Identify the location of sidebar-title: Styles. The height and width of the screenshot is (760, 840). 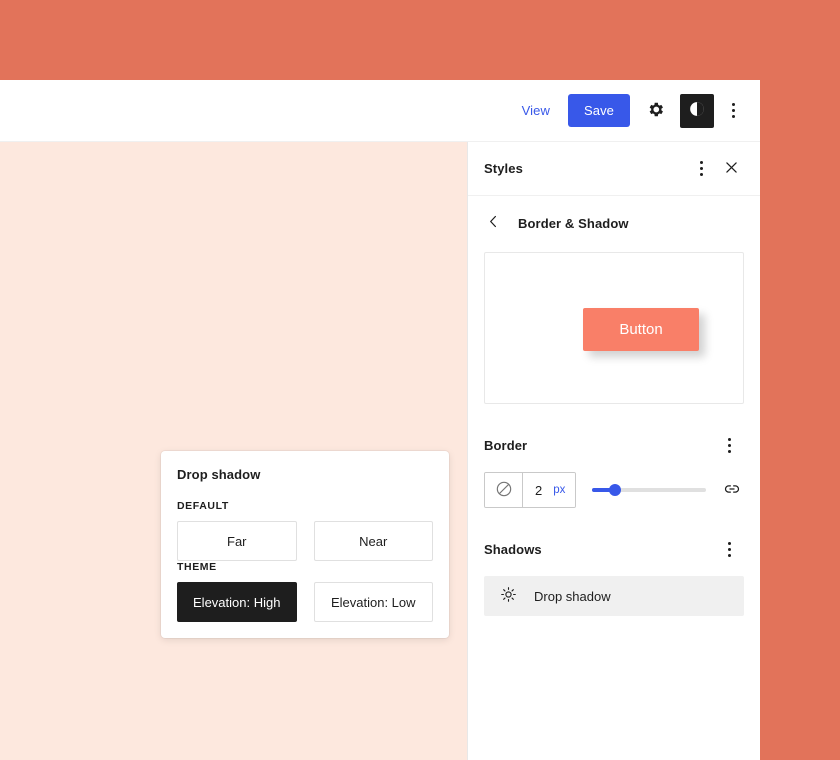
(503, 168).